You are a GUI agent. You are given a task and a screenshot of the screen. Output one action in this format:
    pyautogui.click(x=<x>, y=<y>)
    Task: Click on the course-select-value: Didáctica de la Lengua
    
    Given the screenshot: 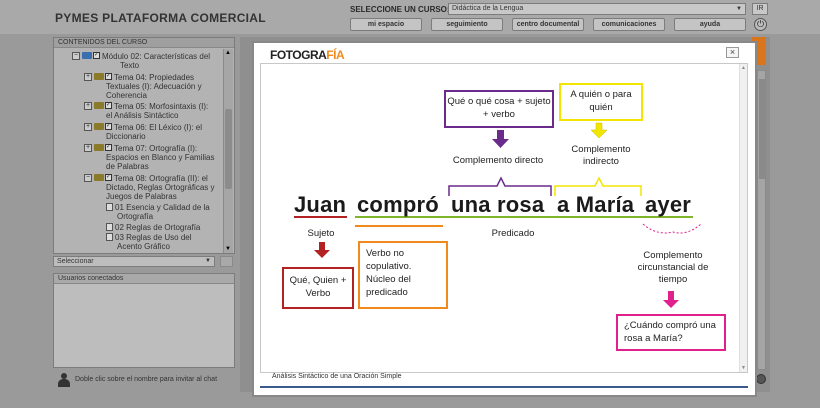 What is the action you would take?
    pyautogui.click(x=488, y=8)
    